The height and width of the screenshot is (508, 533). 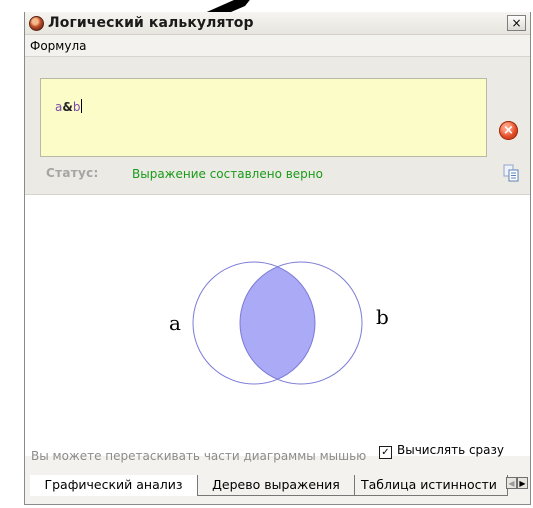 I want to click on compute-immediately-toggle: ✓ Вычислять сразу, so click(x=441, y=451).